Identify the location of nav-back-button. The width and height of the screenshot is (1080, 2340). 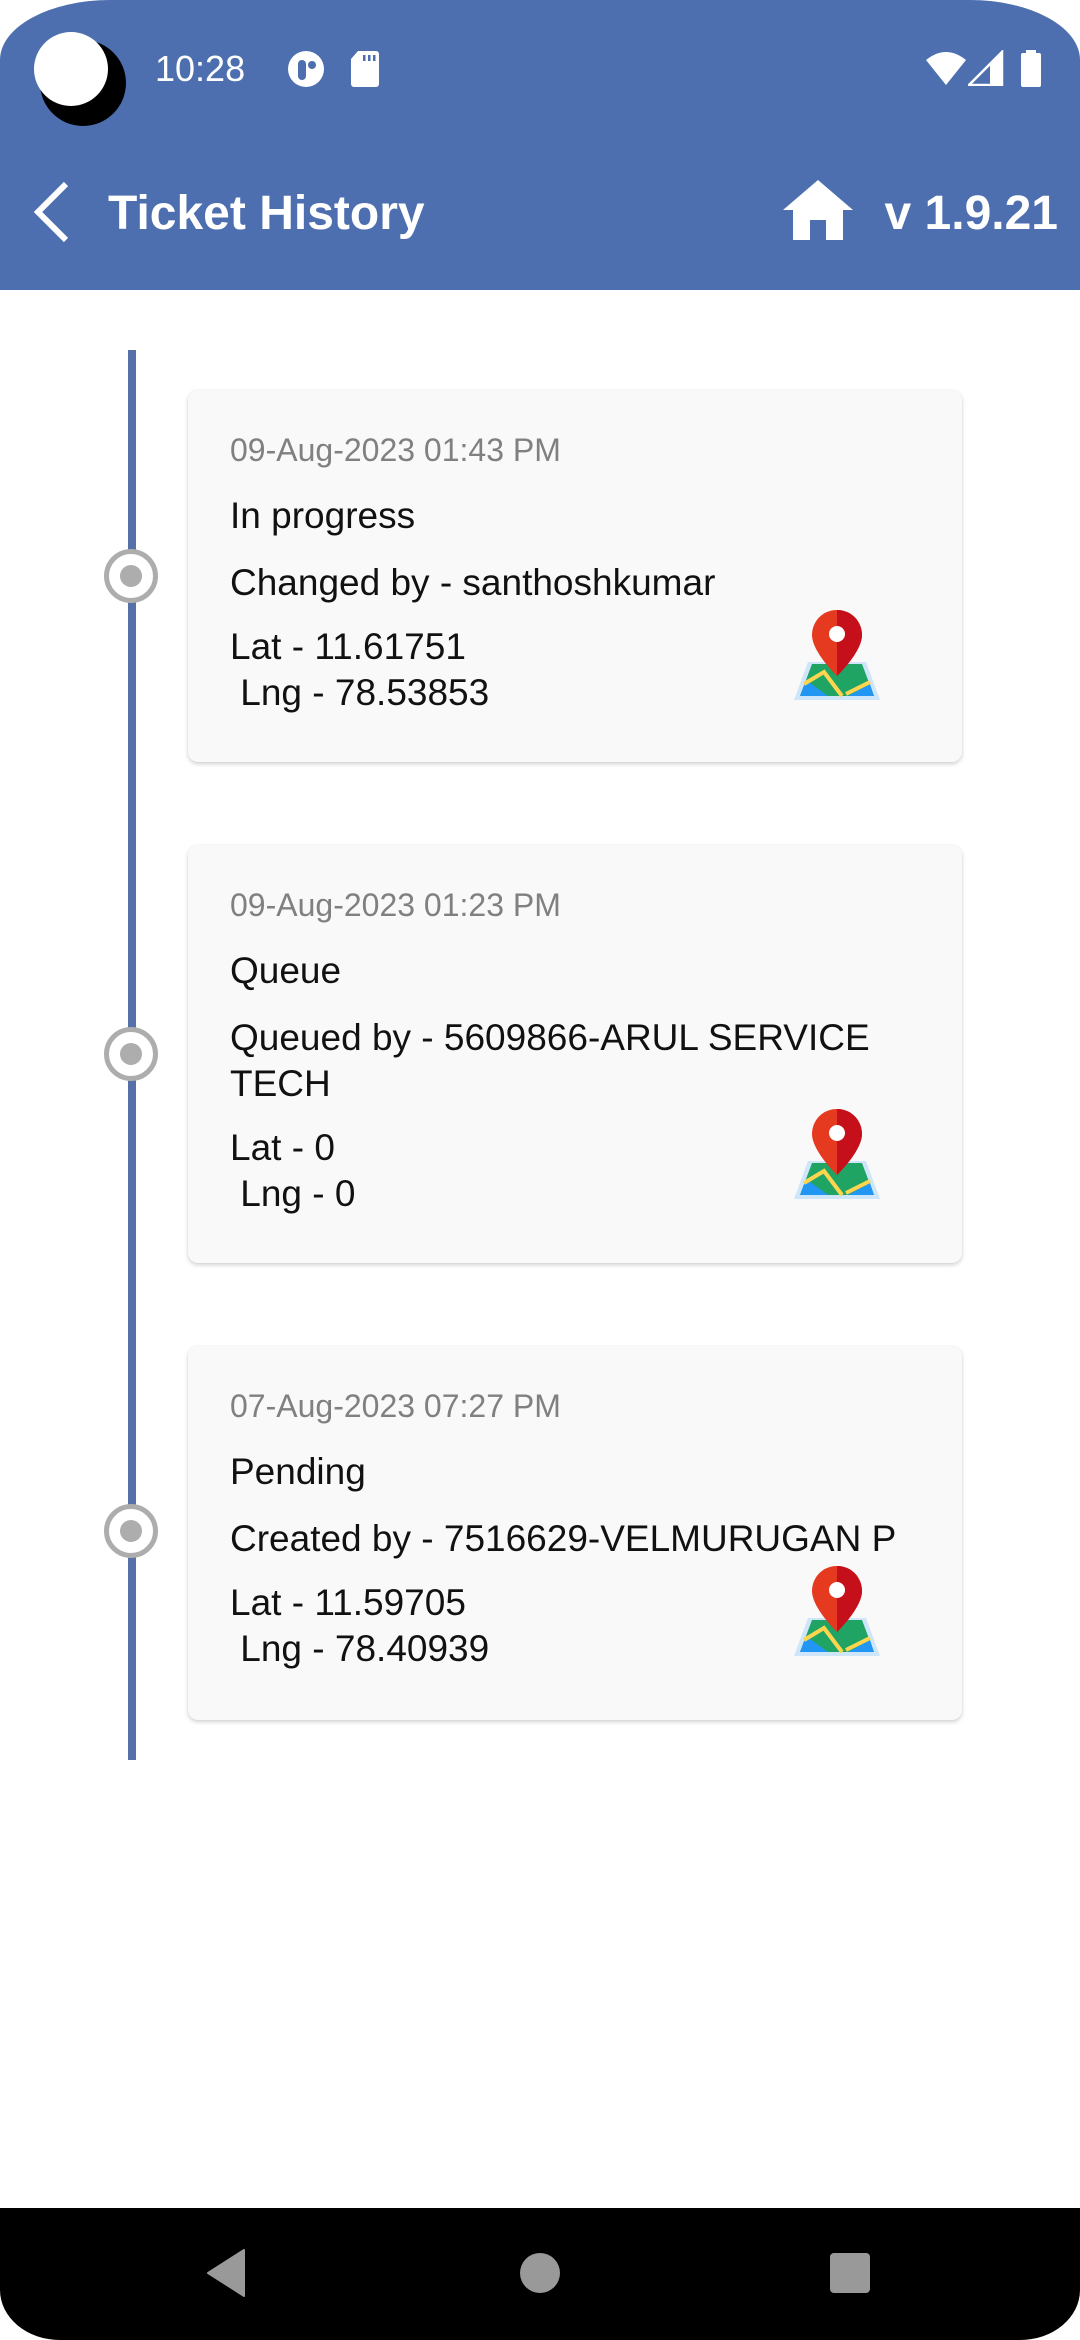
(226, 2273).